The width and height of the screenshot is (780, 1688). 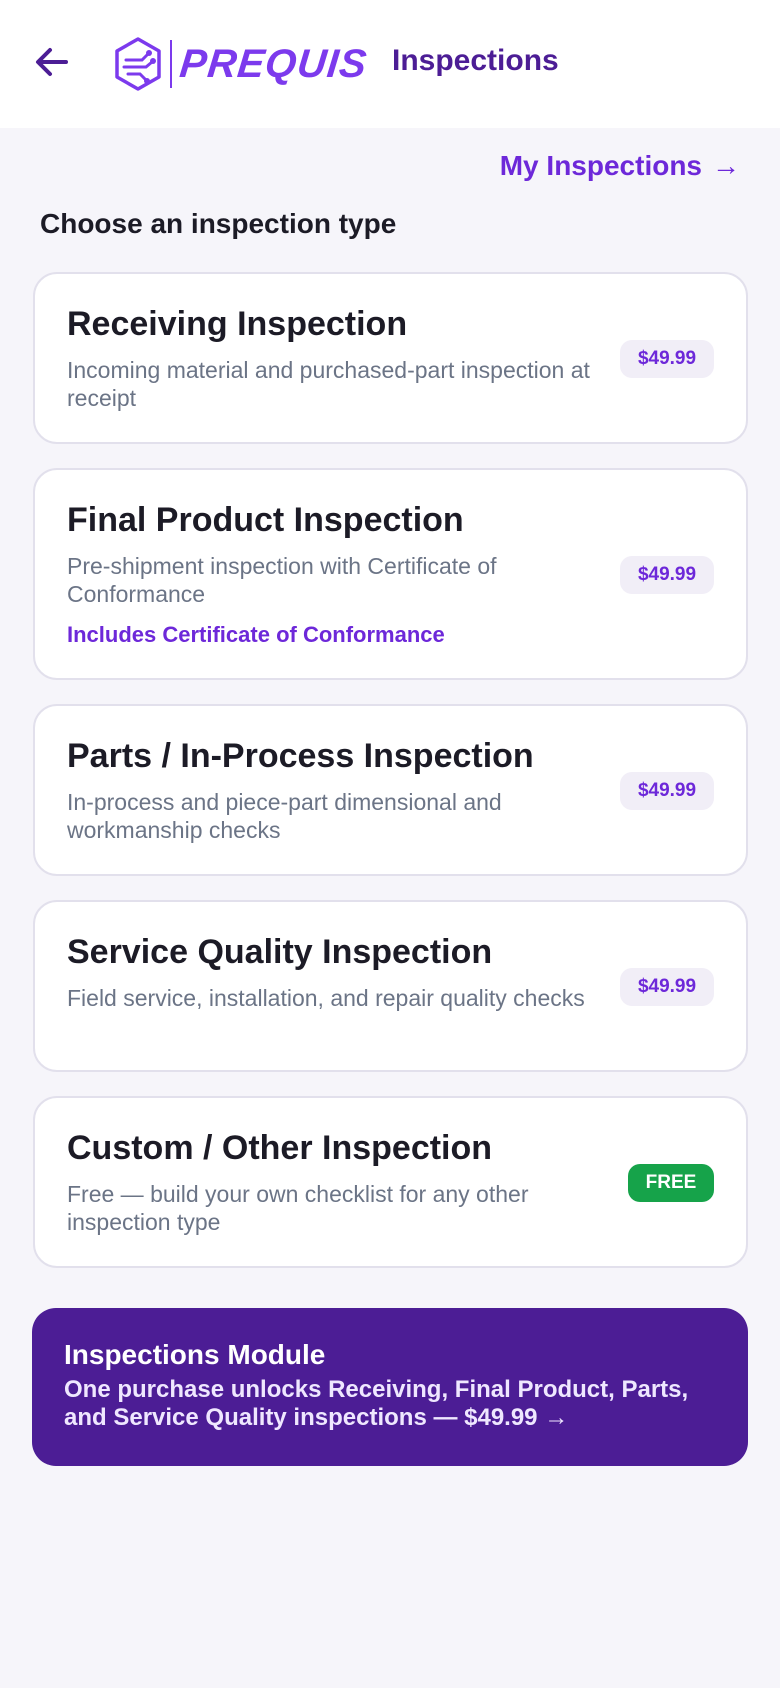 What do you see at coordinates (475, 60) in the screenshot?
I see `page-title: Inspections` at bounding box center [475, 60].